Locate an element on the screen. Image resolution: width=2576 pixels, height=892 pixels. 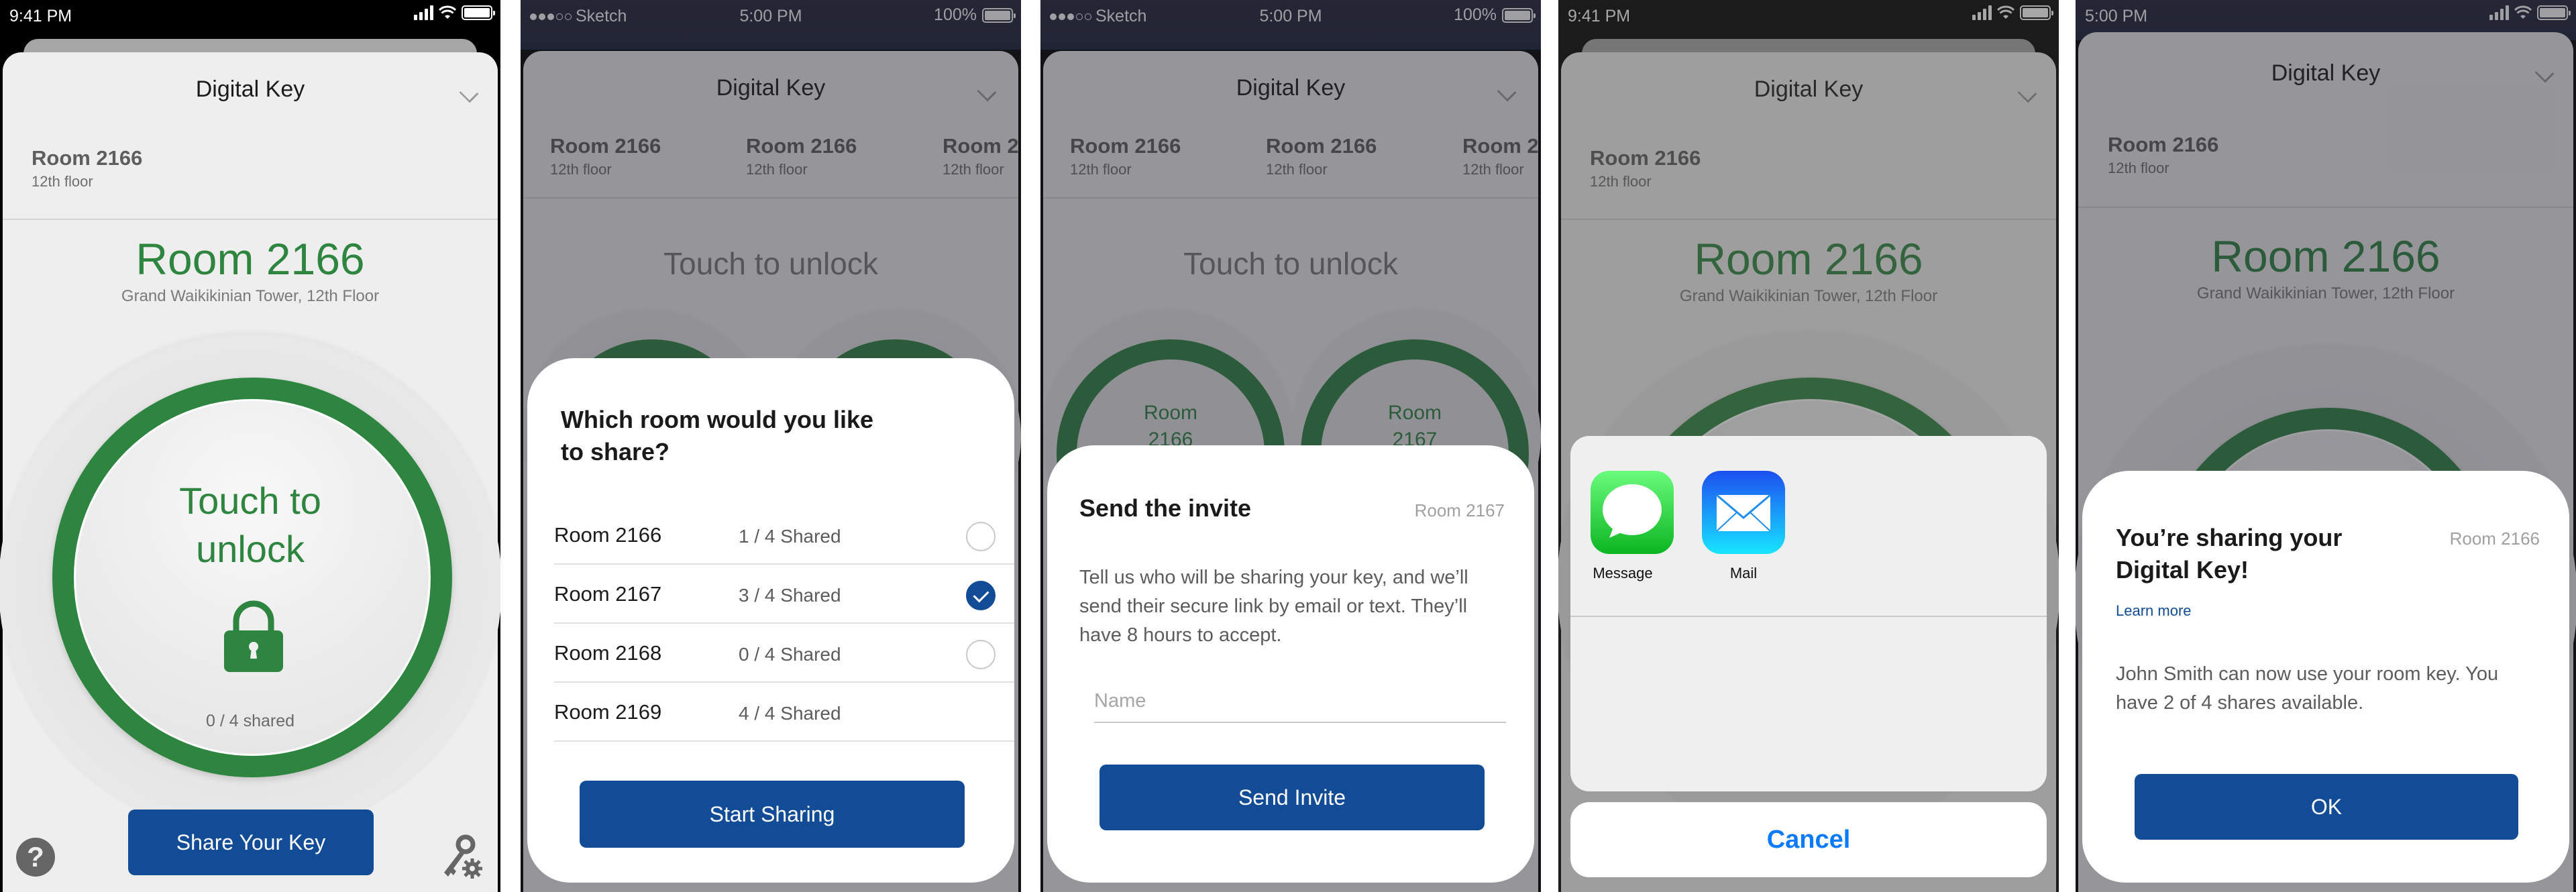
battery-icon is located at coordinates (478, 12).